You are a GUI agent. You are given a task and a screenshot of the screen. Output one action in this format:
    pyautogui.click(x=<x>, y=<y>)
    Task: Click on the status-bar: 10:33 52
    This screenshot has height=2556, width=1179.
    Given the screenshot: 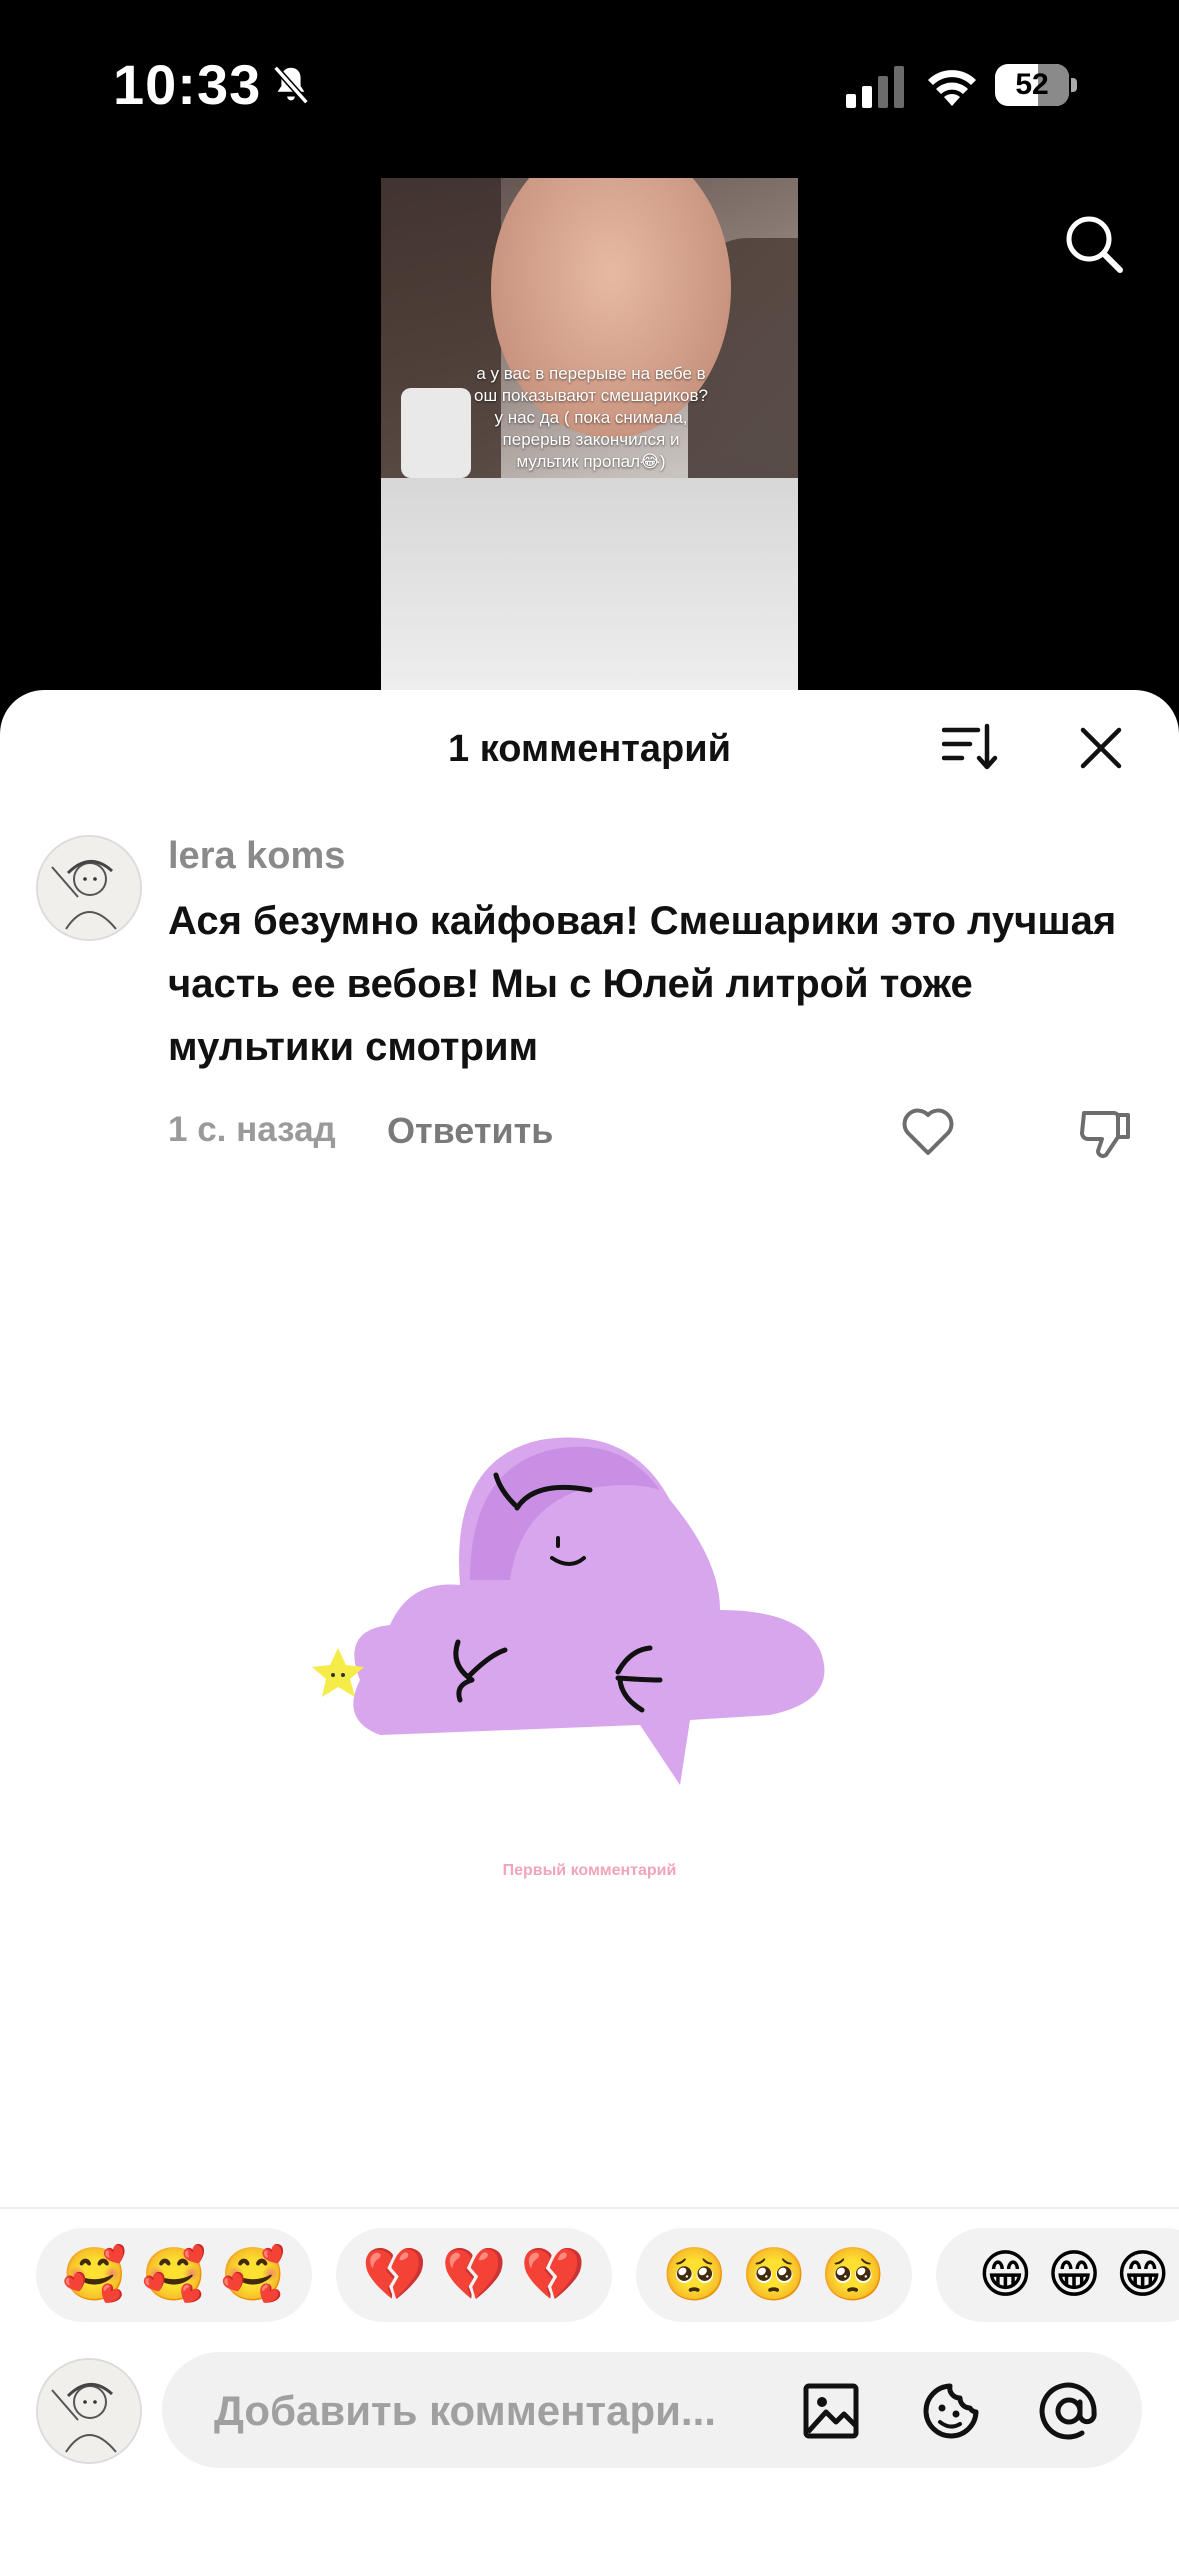 What is the action you would take?
    pyautogui.click(x=589, y=85)
    